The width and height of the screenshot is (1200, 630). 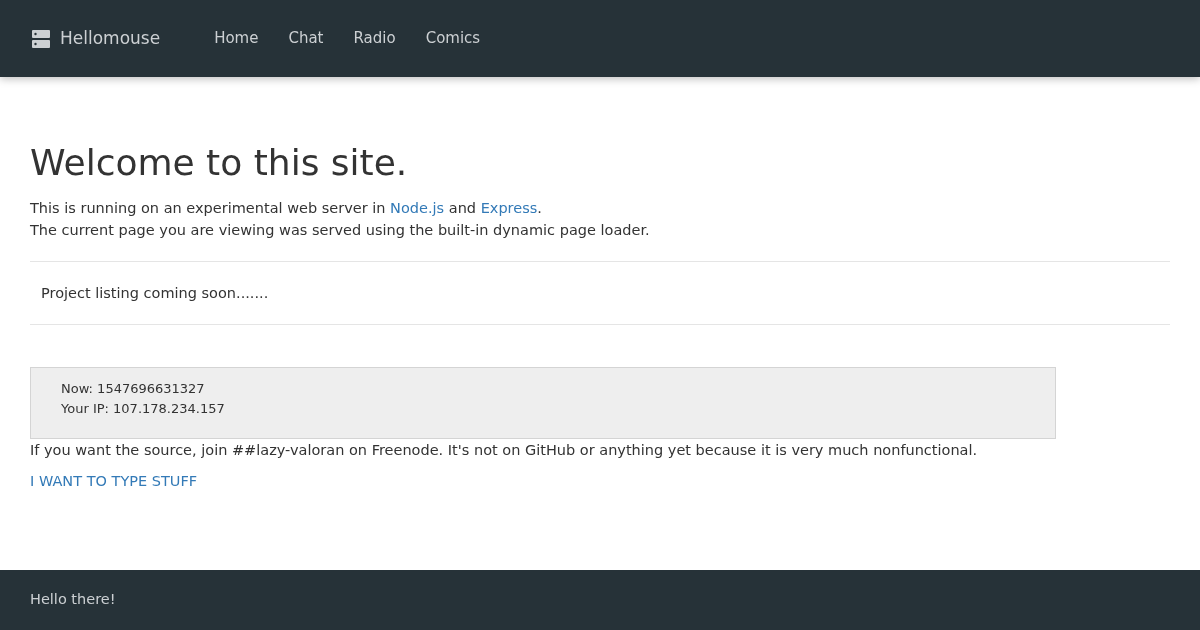 What do you see at coordinates (114, 482) in the screenshot?
I see `type-stuff-link: I WANT TO TYPE STUFF` at bounding box center [114, 482].